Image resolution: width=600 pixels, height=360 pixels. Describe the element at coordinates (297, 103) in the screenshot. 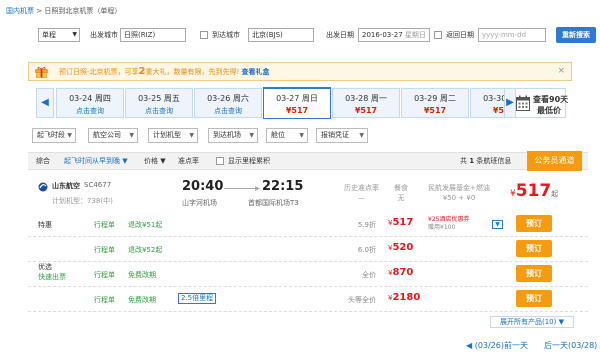

I see `date-tab-active: 03-27 周日 ¥517` at that location.